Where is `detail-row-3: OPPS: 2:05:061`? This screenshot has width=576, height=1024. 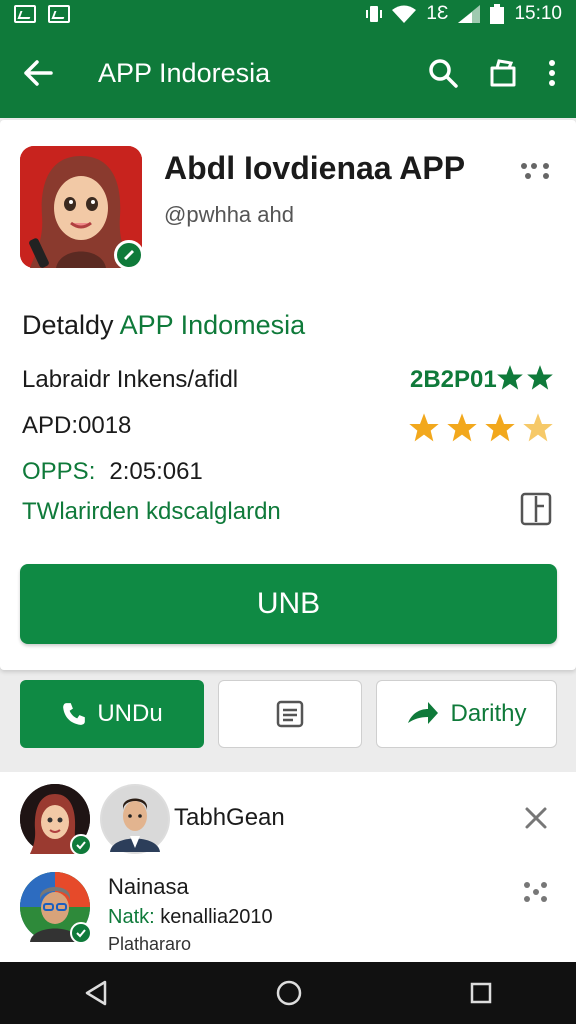
detail-row-3: OPPS: 2:05:061 is located at coordinates (112, 472).